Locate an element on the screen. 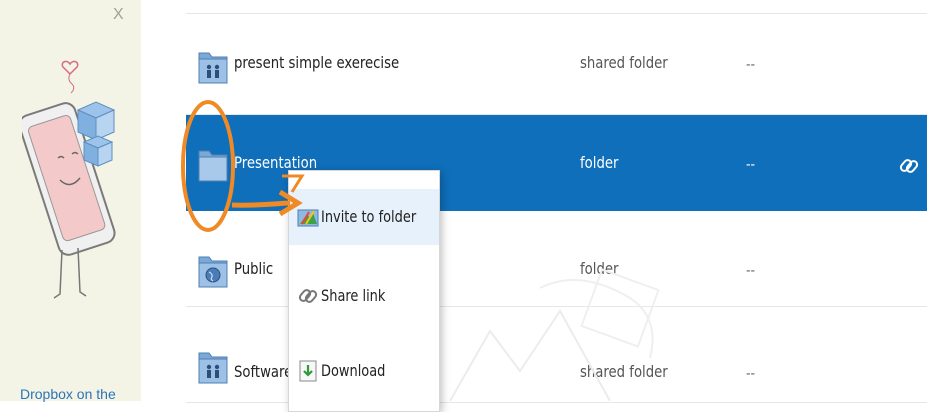  context-menu: Invite to folder Share link Download is located at coordinates (364, 291).